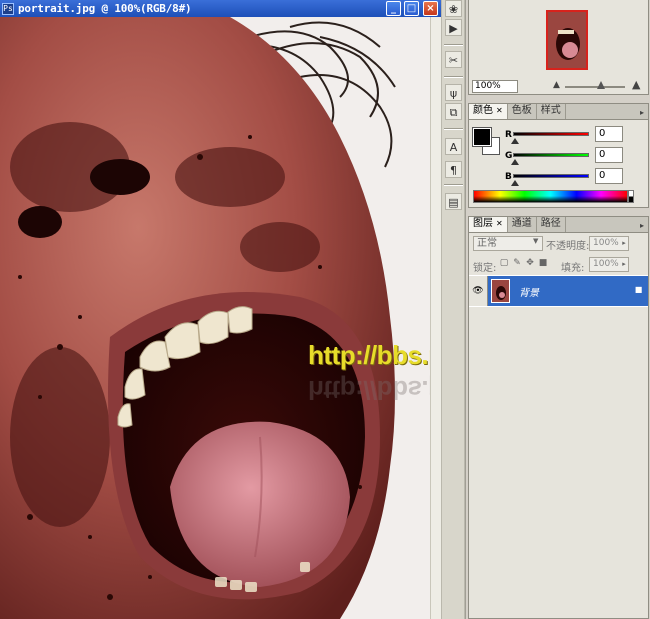 The image size is (650, 619). Describe the element at coordinates (504, 263) in the screenshot. I see `lock-transparency-icon: ▢` at that location.